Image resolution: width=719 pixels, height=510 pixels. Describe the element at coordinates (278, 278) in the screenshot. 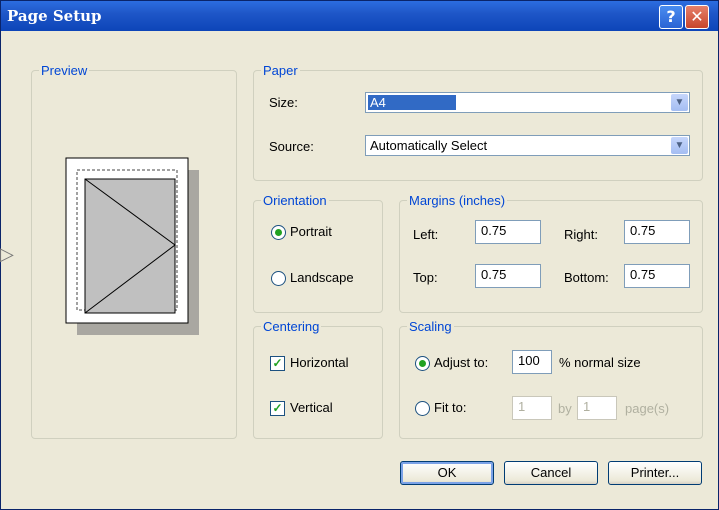

I see `landscape-radio` at that location.